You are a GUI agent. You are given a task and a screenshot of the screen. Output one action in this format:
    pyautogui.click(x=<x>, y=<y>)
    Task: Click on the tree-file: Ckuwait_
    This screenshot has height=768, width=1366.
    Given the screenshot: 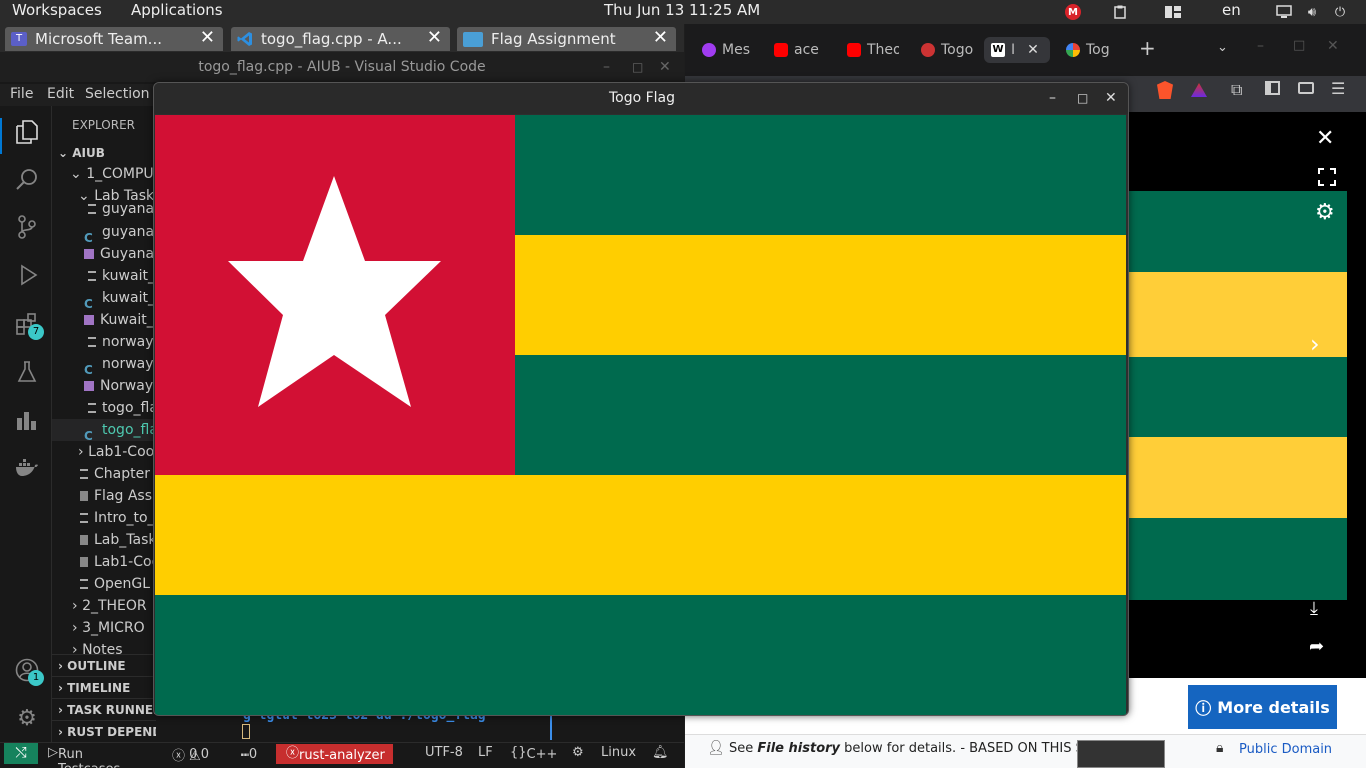 What is the action you would take?
    pyautogui.click(x=119, y=299)
    